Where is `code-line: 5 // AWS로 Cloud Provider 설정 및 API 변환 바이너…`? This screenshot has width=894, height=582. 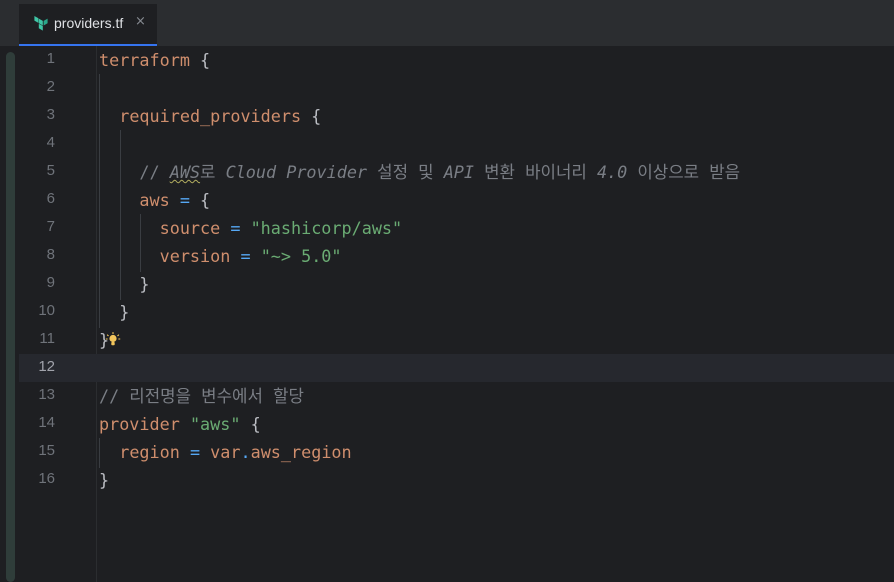 code-line: 5 // AWS로 Cloud Provider 설정 및 API 변환 바이너… is located at coordinates (456, 172).